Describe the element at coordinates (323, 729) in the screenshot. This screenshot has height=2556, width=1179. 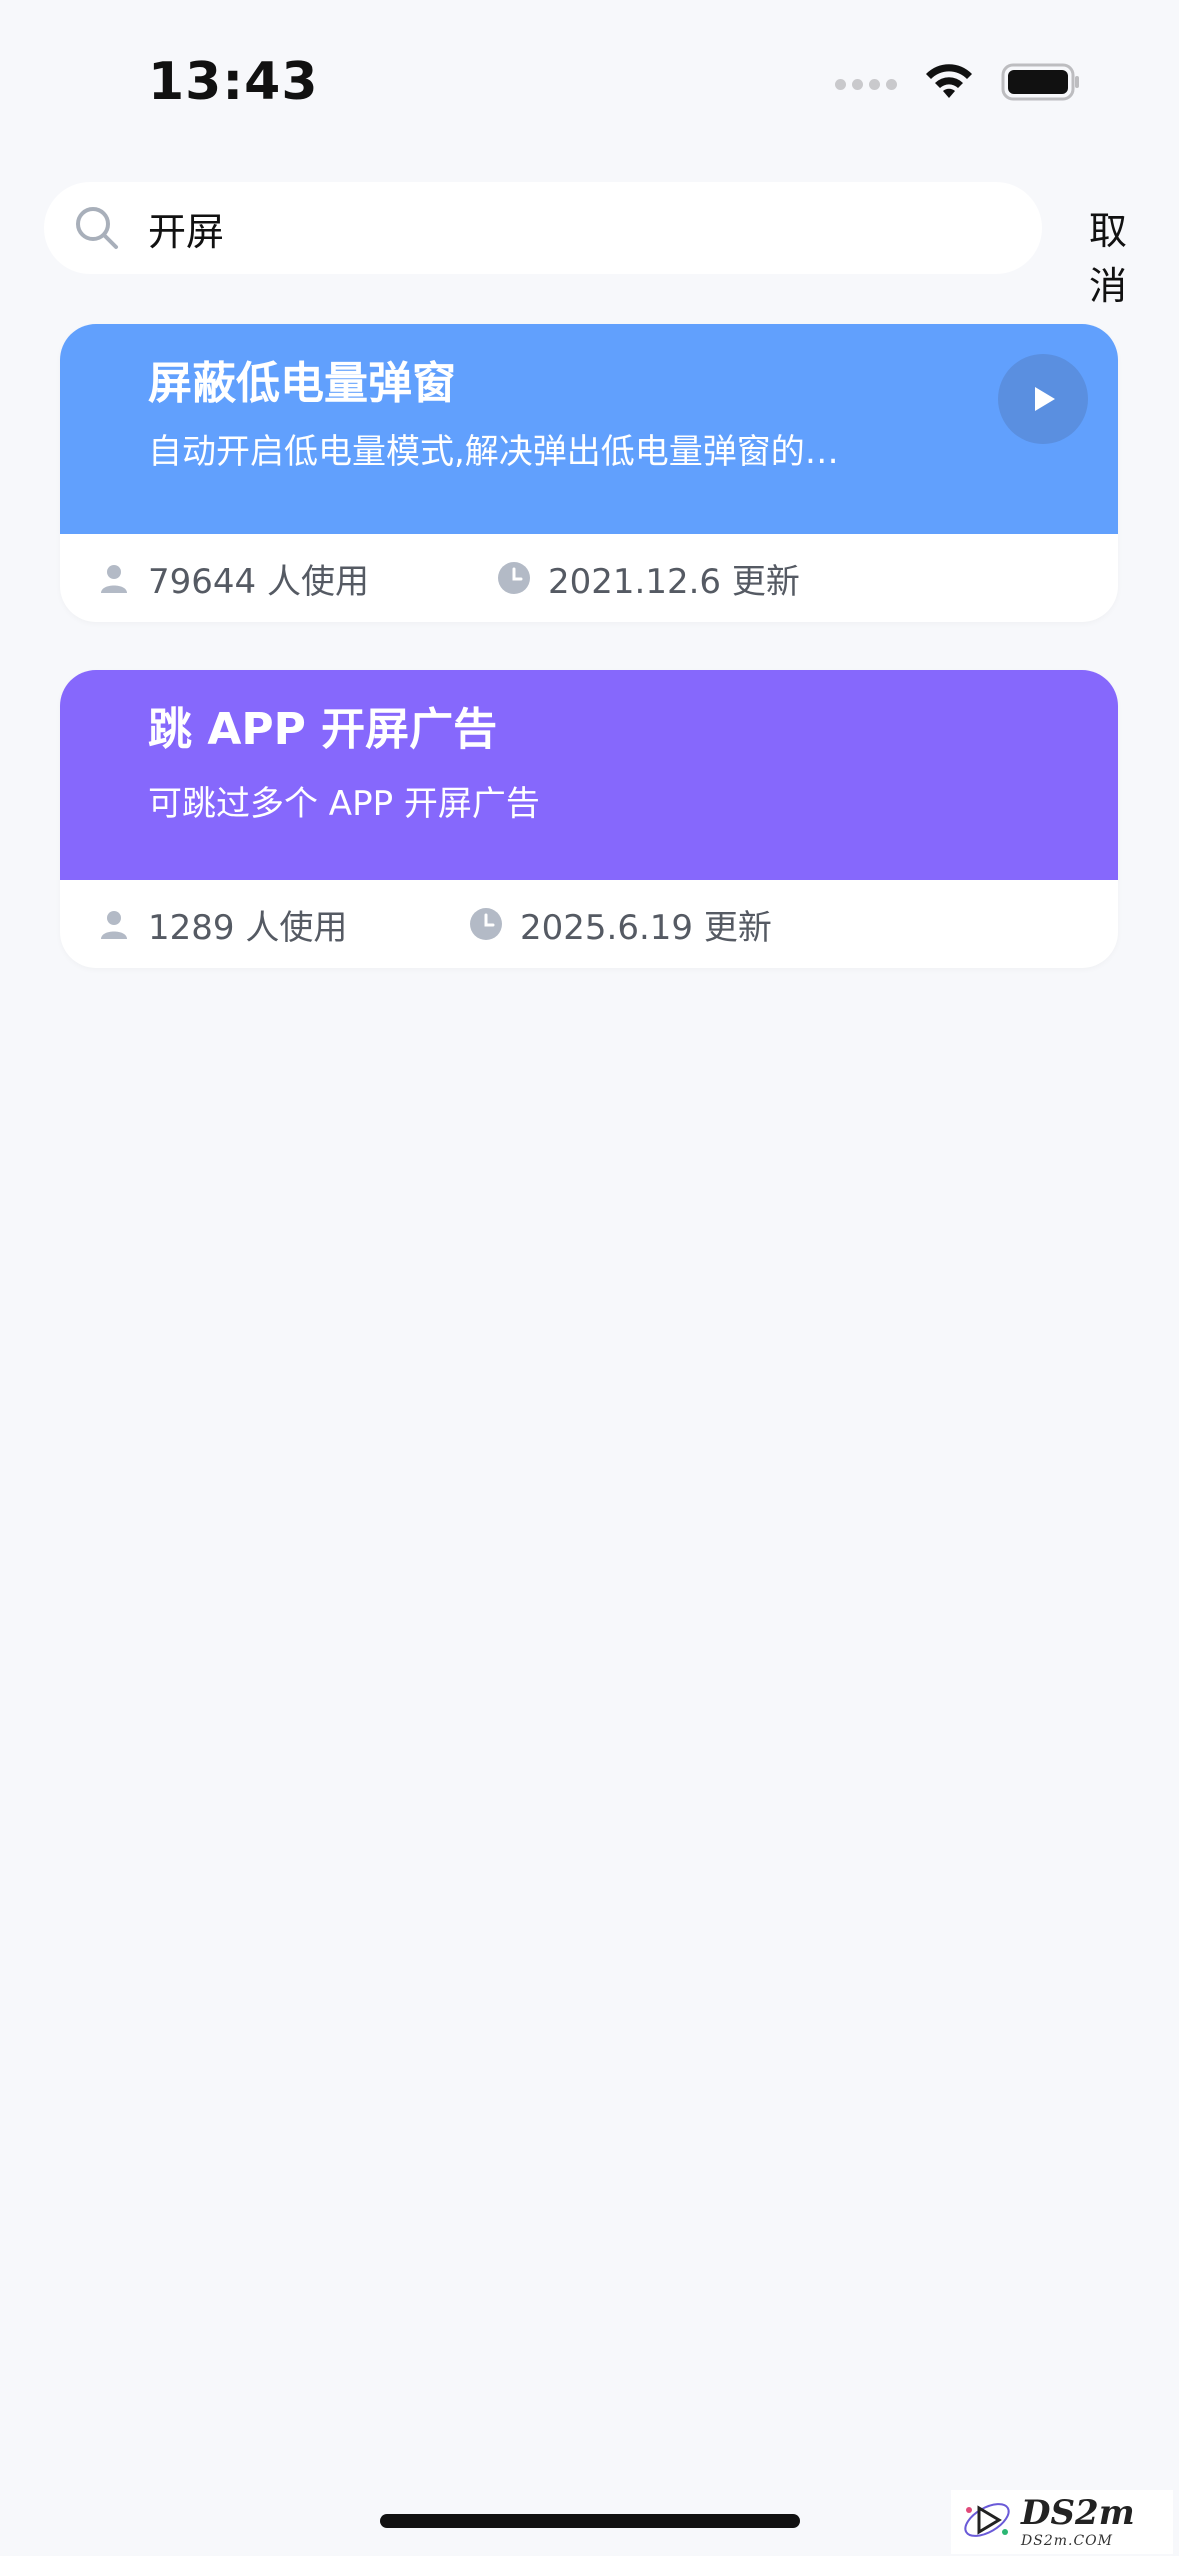
I see `card-title: 跳 APP 开屏广告` at that location.